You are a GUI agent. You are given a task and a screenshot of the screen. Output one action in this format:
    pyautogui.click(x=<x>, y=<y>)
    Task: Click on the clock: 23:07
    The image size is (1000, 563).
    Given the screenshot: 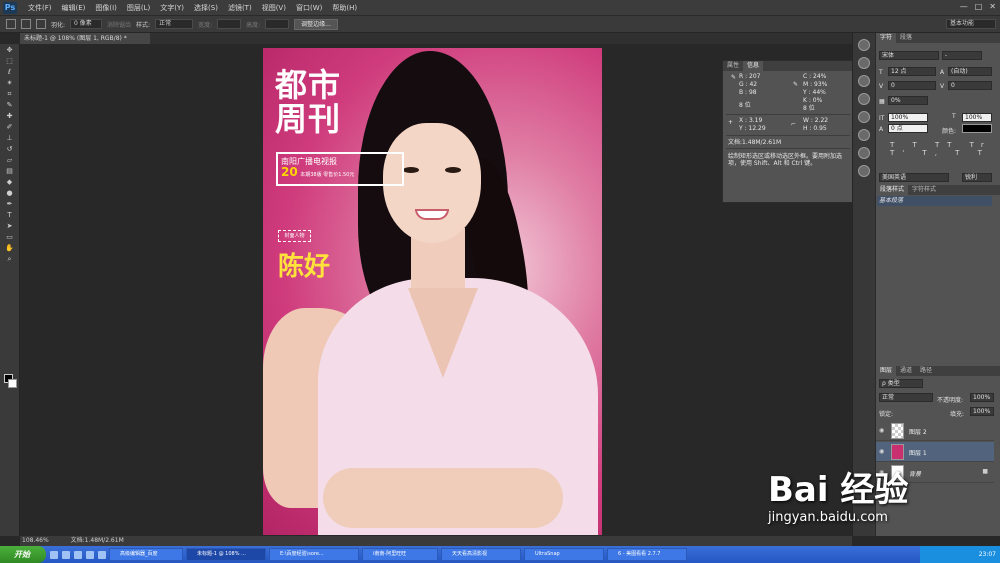 What is the action you would take?
    pyautogui.click(x=987, y=554)
    